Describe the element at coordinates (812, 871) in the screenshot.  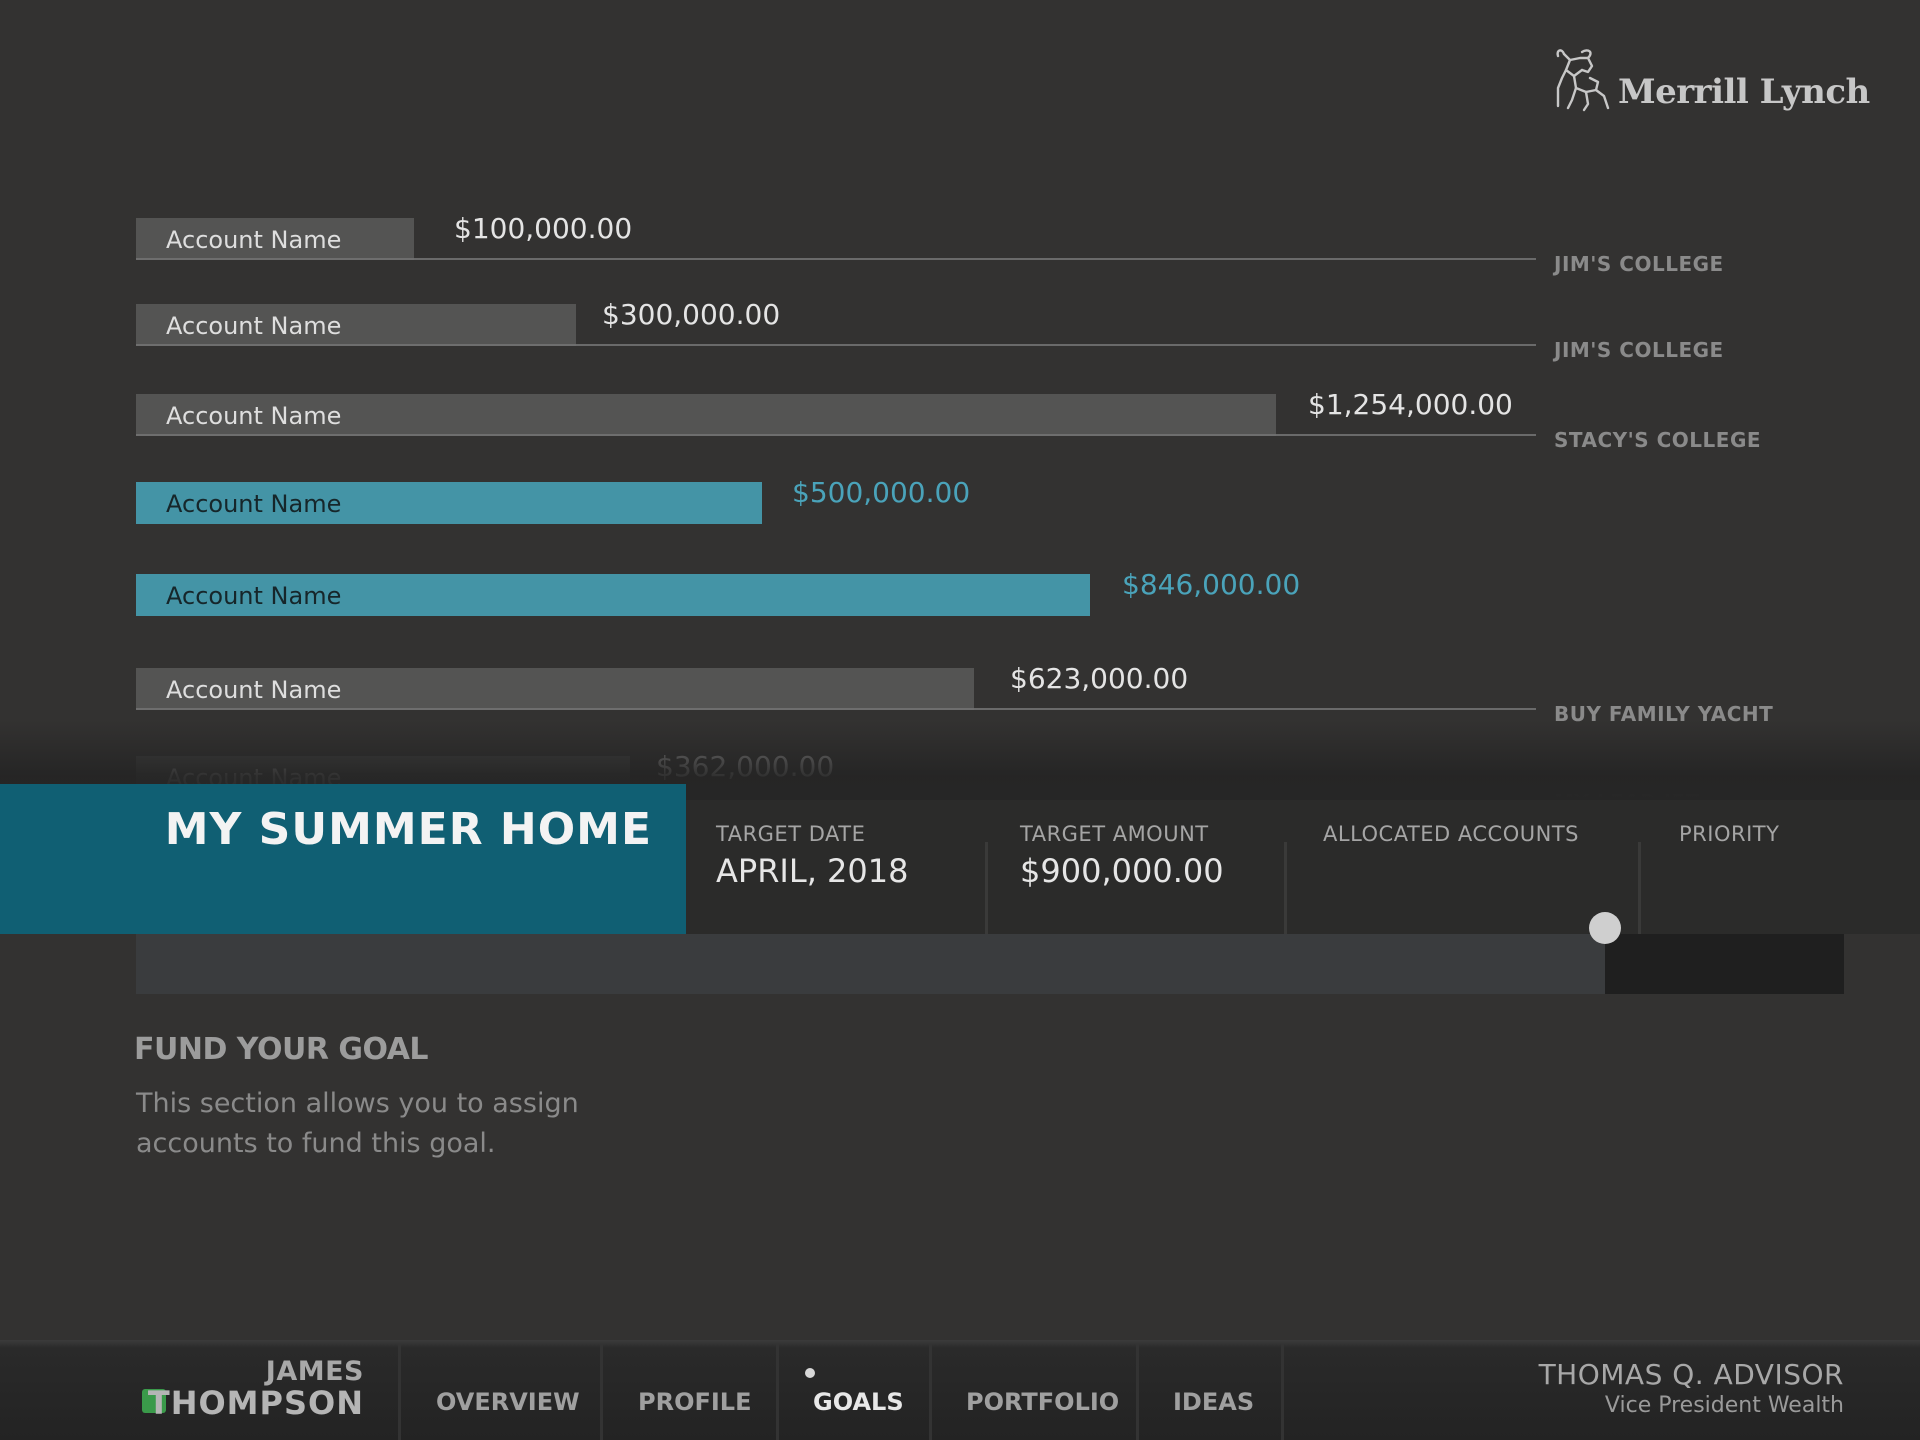
I see `target-date-value: APRIL, 2018` at that location.